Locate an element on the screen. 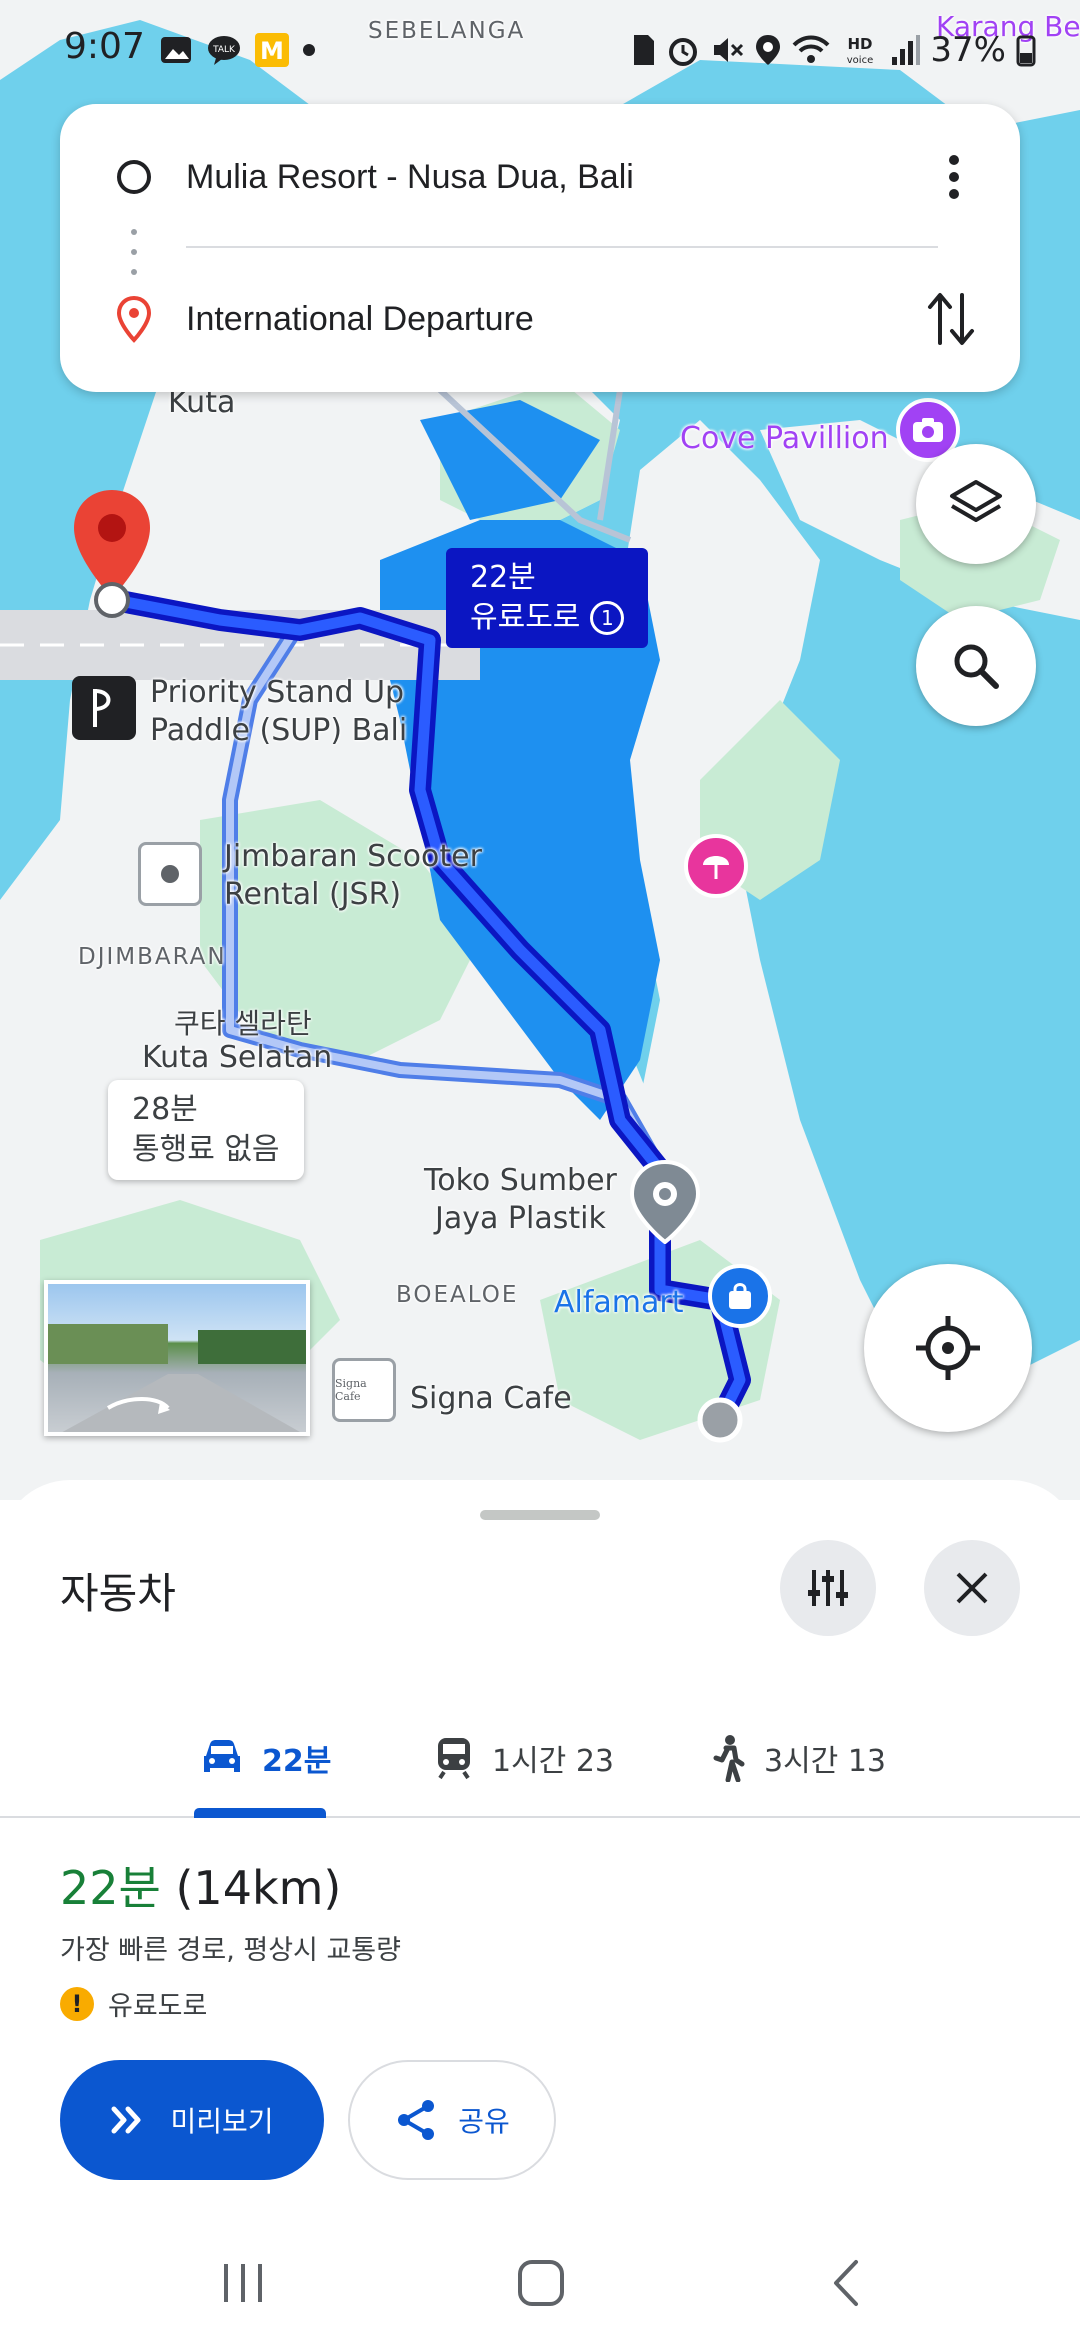 Image resolution: width=1080 pixels, height=2340 pixels. map-label-priority-sup: Priority Stand Up Paddle (SUP) Bali is located at coordinates (278, 712).